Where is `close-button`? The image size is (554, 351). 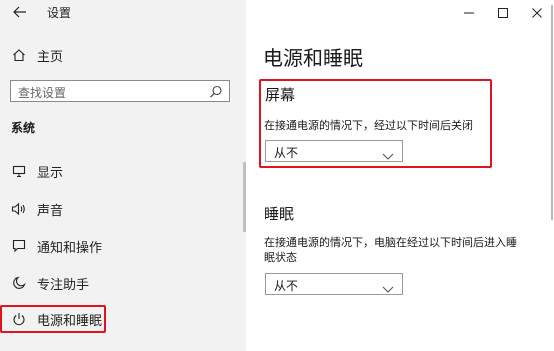 close-button is located at coordinates (537, 12).